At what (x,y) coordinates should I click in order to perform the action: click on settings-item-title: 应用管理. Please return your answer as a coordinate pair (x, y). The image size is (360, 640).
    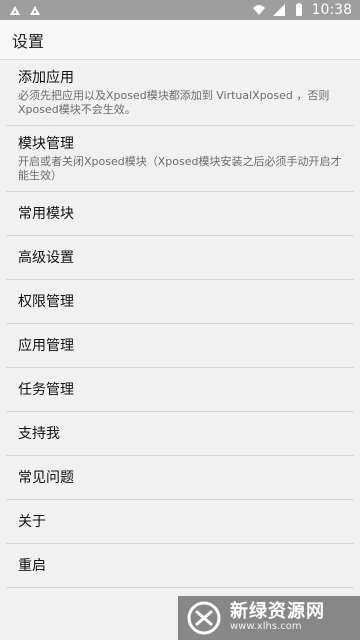
    Looking at the image, I should click on (46, 345).